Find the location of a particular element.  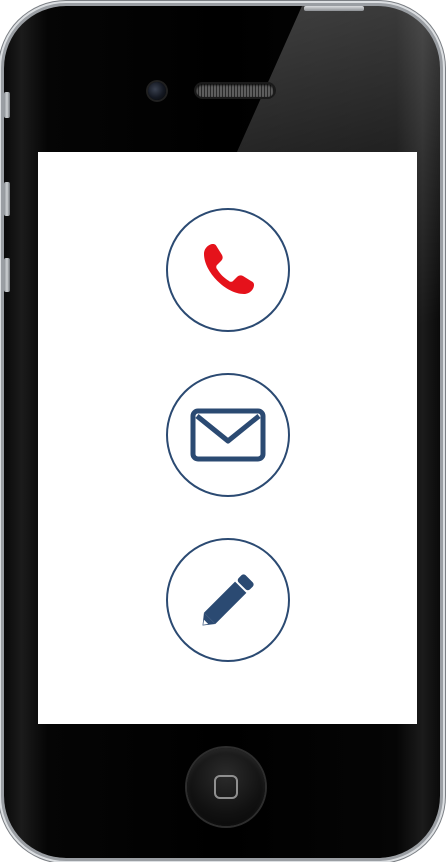

call-button is located at coordinates (228, 270).